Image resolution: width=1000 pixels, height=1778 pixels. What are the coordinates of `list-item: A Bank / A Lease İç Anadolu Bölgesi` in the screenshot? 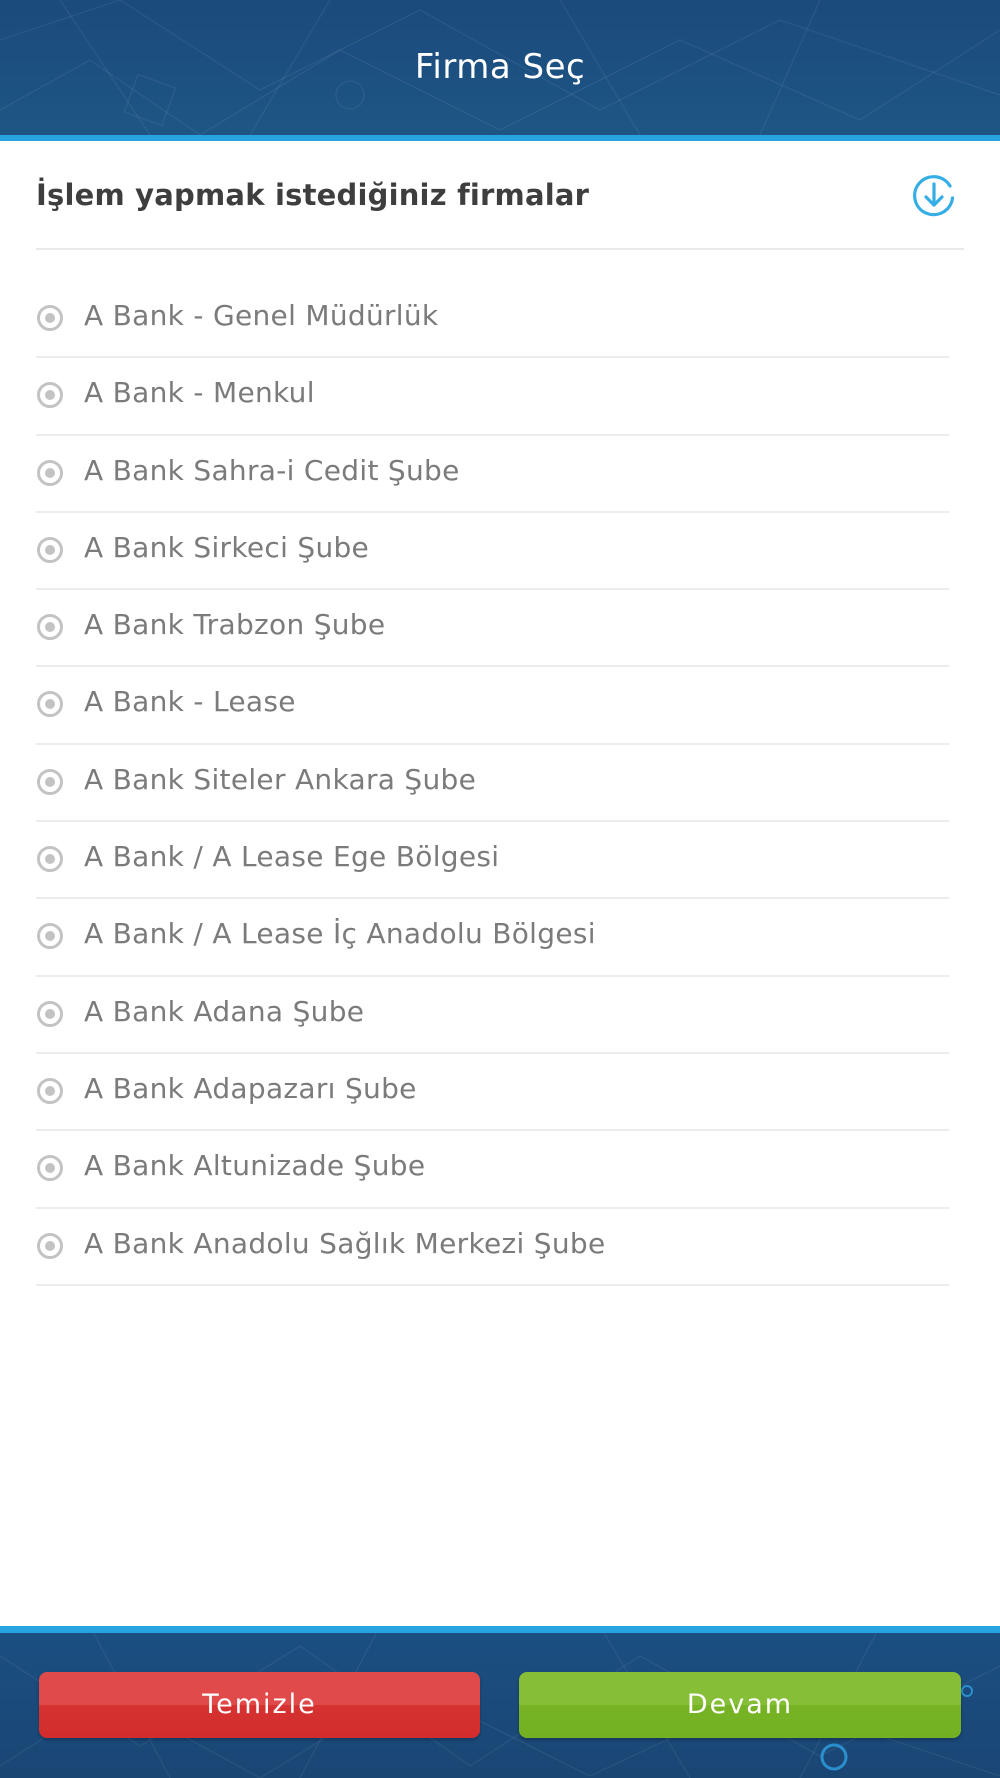 It's located at (500, 938).